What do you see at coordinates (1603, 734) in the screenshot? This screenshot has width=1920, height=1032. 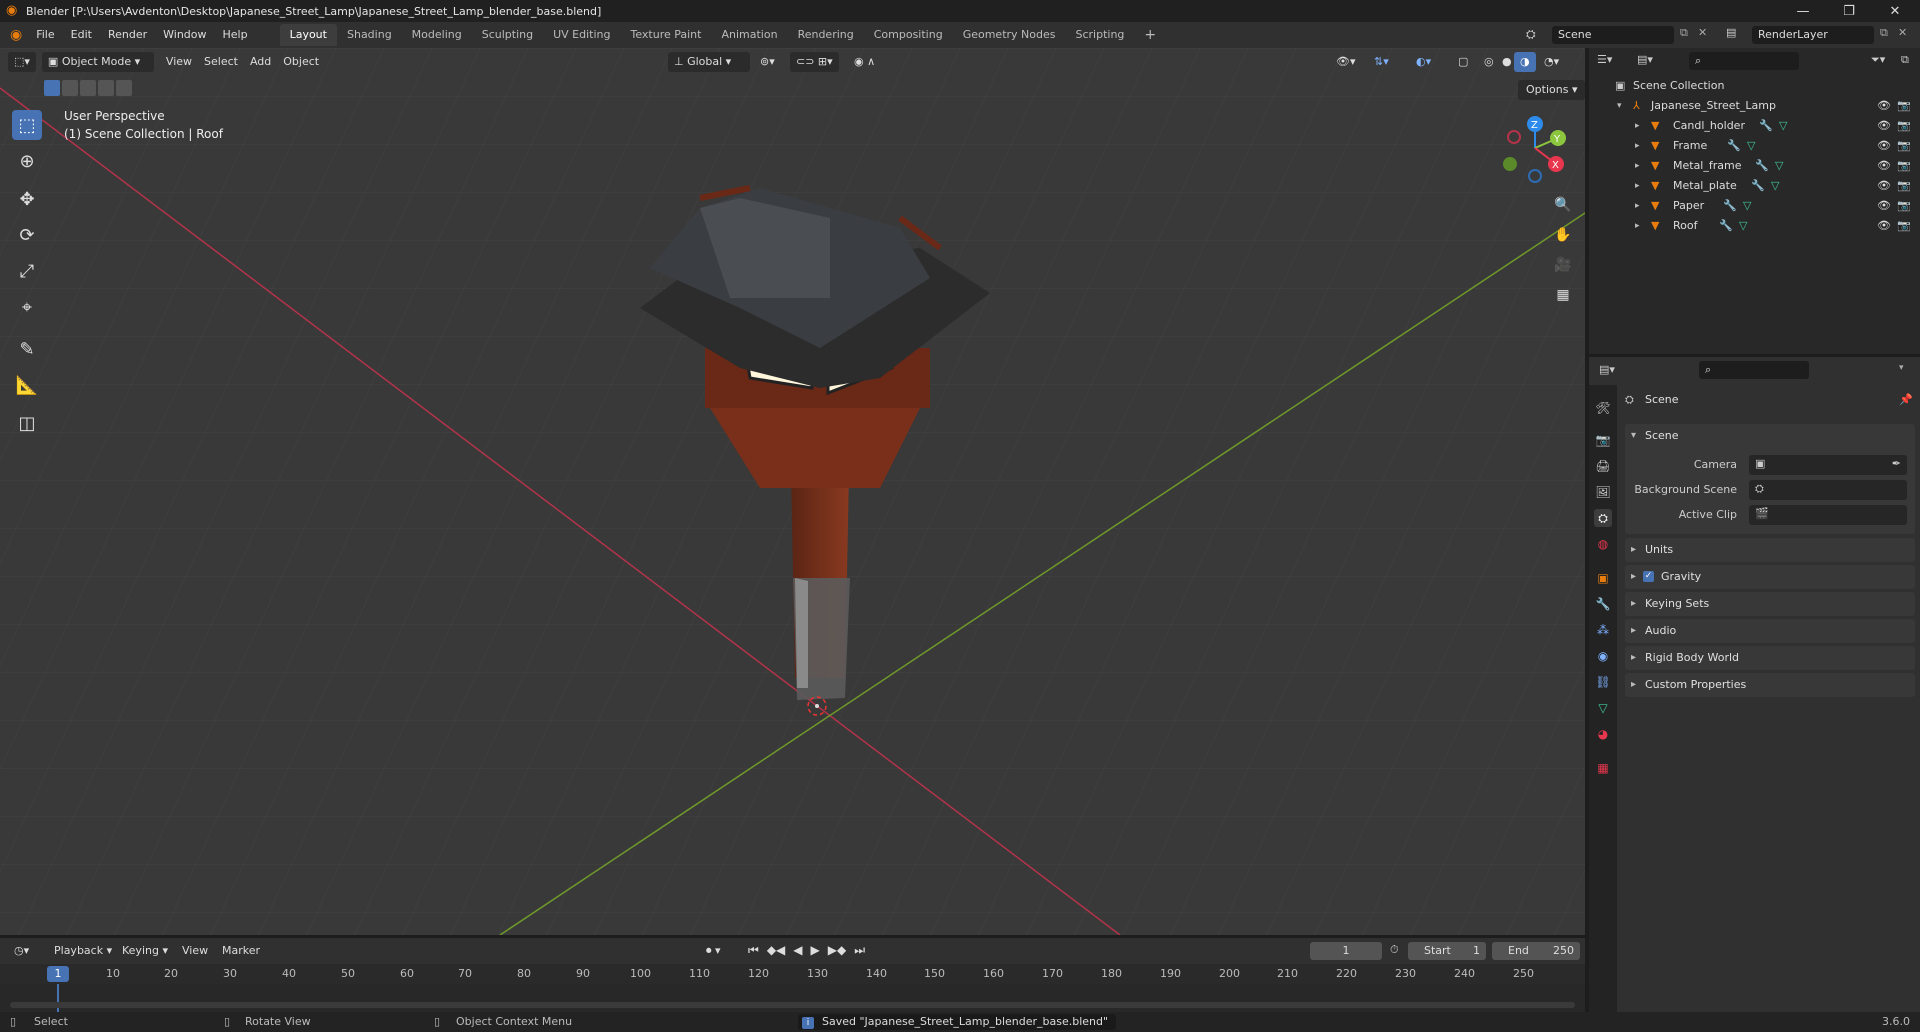 I see `tab-material-icon: ◕` at bounding box center [1603, 734].